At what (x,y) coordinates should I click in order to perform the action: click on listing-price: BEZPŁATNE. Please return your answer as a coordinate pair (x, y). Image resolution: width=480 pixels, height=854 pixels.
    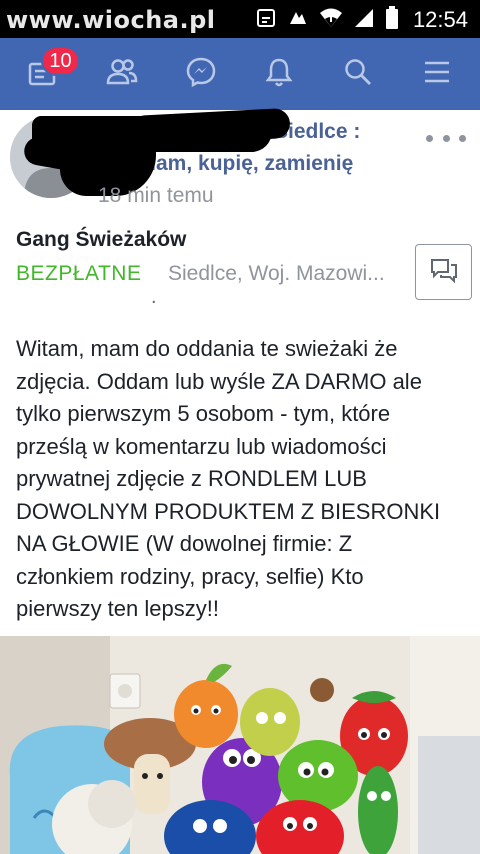
    Looking at the image, I should click on (79, 273).